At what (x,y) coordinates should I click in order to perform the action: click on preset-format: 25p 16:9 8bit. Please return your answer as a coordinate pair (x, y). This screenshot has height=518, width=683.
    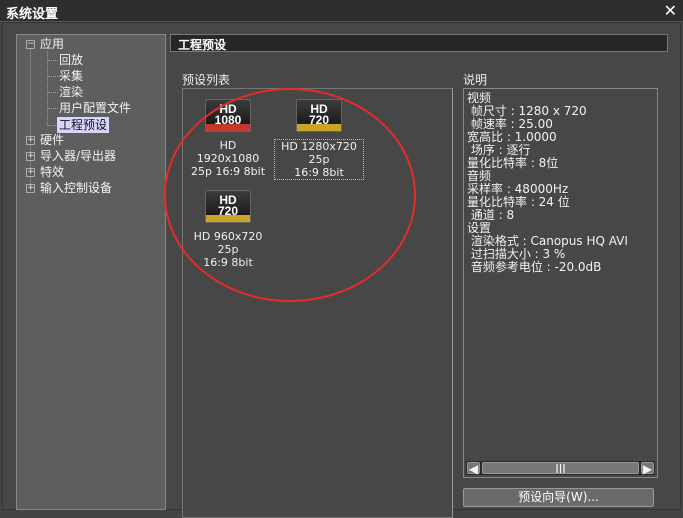
    Looking at the image, I should click on (228, 171).